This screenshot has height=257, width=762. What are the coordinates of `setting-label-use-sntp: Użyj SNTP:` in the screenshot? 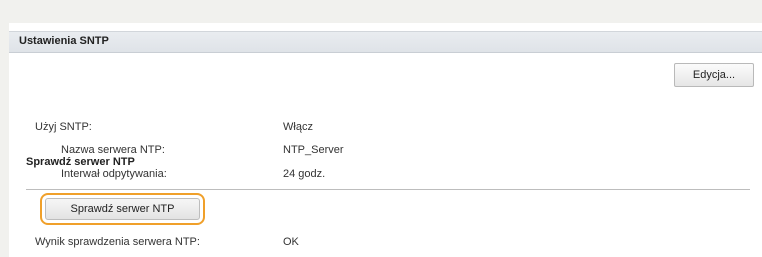 It's located at (63, 127).